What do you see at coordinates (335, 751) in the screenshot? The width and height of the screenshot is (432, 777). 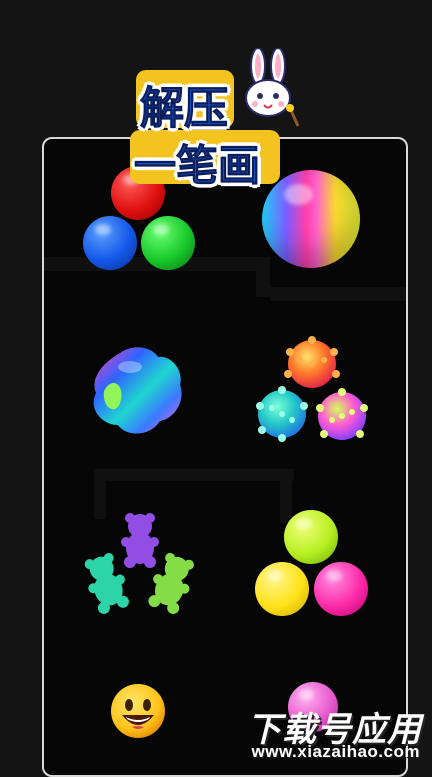 I see `watermark-url: www.xiazaihao.com` at bounding box center [335, 751].